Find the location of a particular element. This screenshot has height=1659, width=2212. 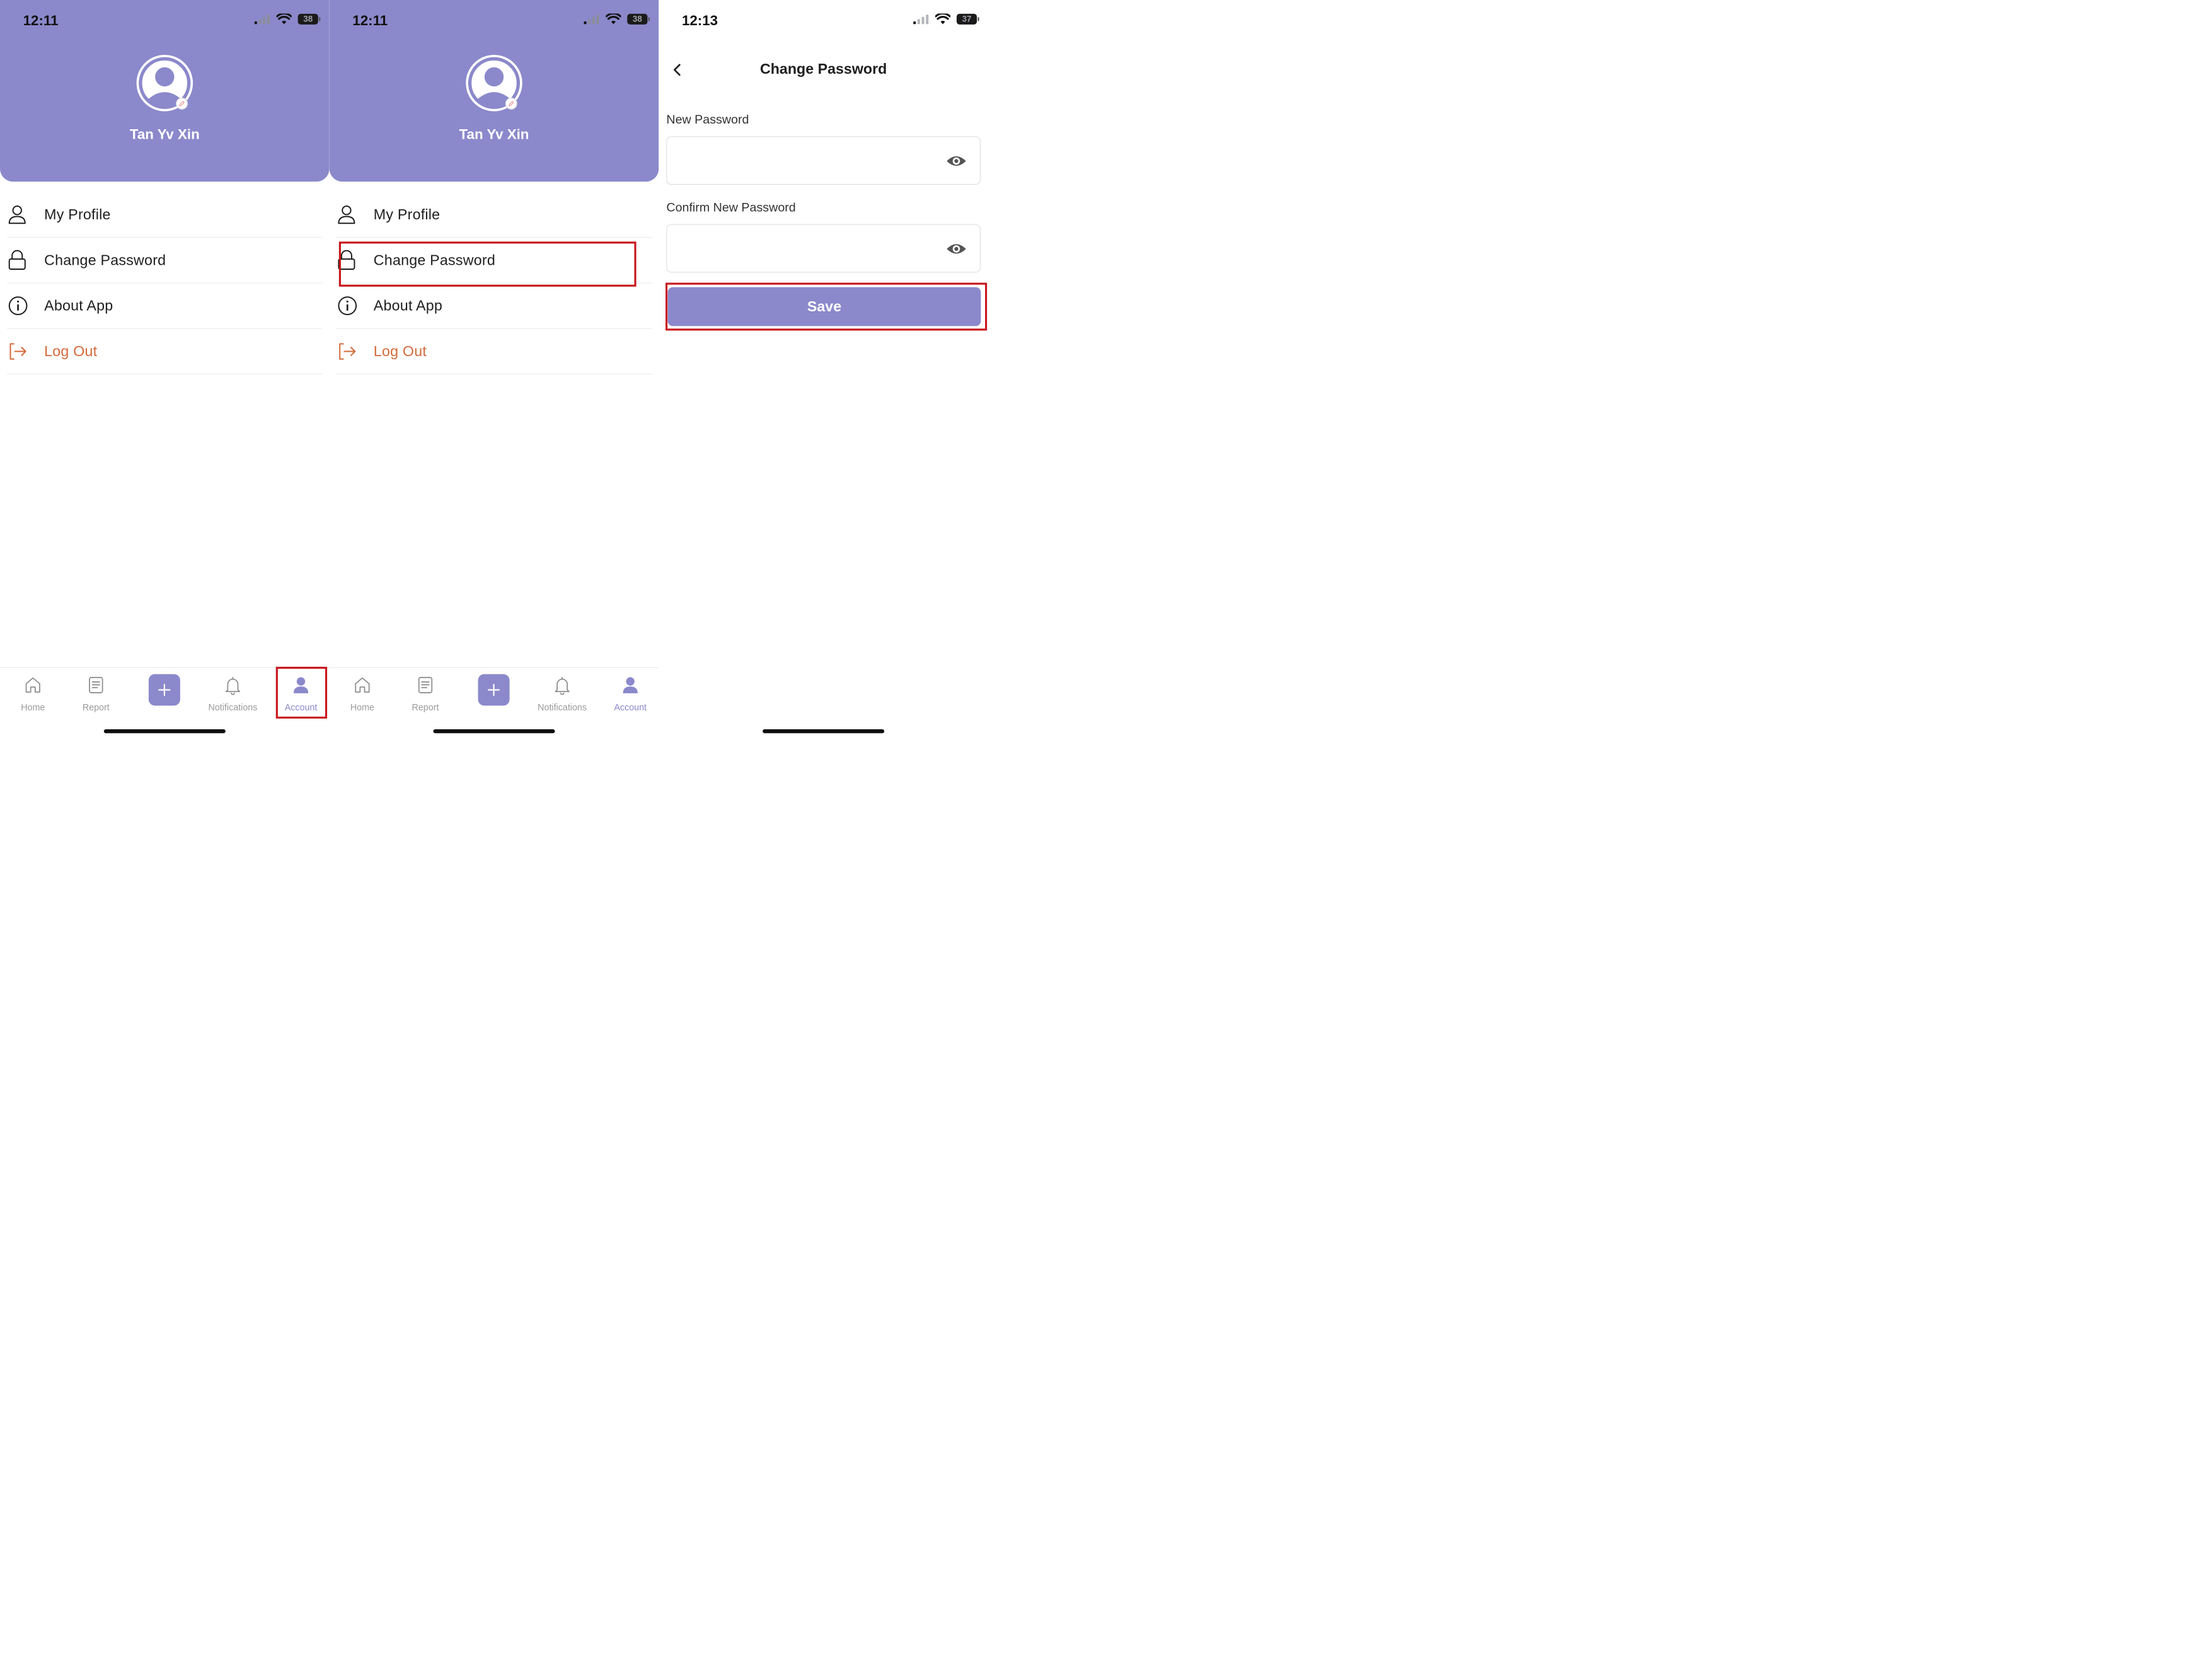

new-password-input is located at coordinates (802, 161).